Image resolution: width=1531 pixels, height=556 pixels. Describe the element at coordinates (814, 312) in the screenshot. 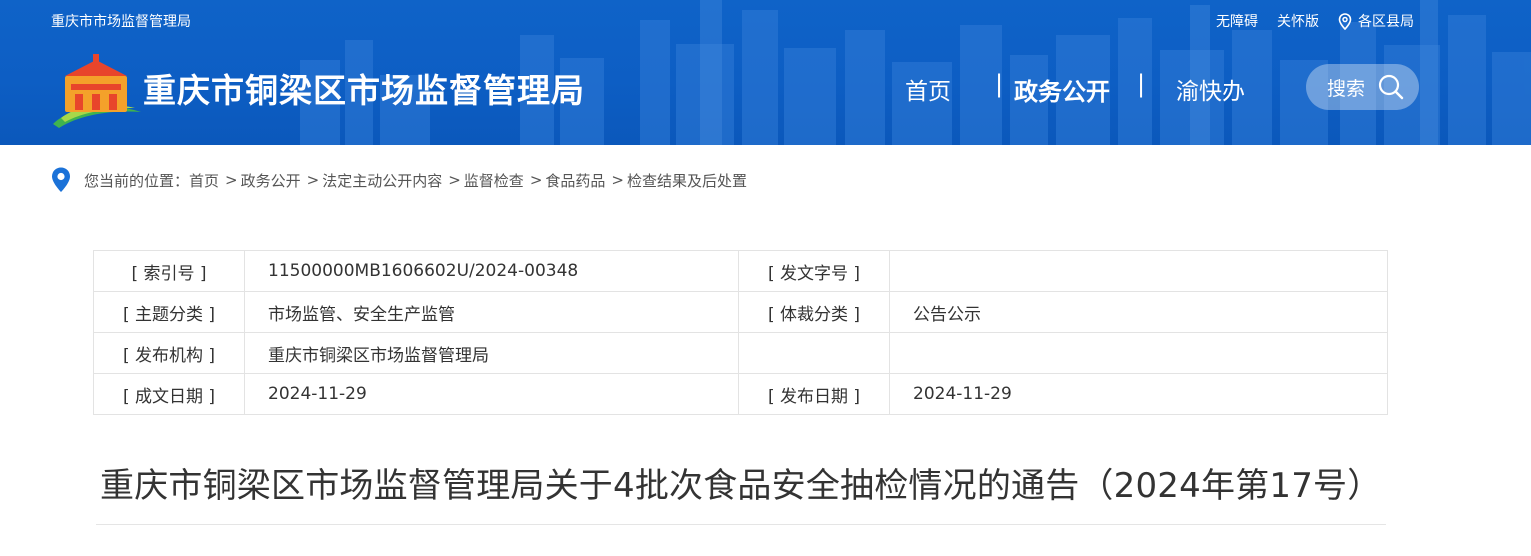

I see `meta-key: [ 体裁分类 ]` at that location.